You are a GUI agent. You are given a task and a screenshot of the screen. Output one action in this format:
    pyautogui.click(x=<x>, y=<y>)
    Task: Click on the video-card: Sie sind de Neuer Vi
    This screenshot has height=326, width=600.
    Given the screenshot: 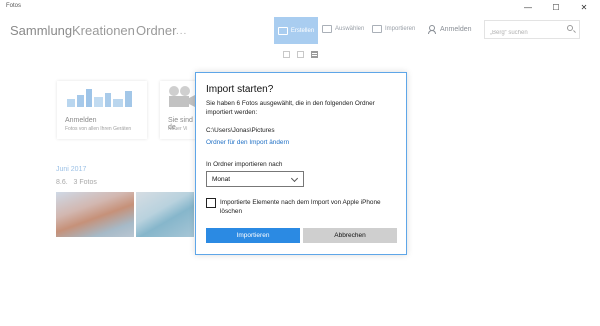 What is the action you would take?
    pyautogui.click(x=180, y=110)
    